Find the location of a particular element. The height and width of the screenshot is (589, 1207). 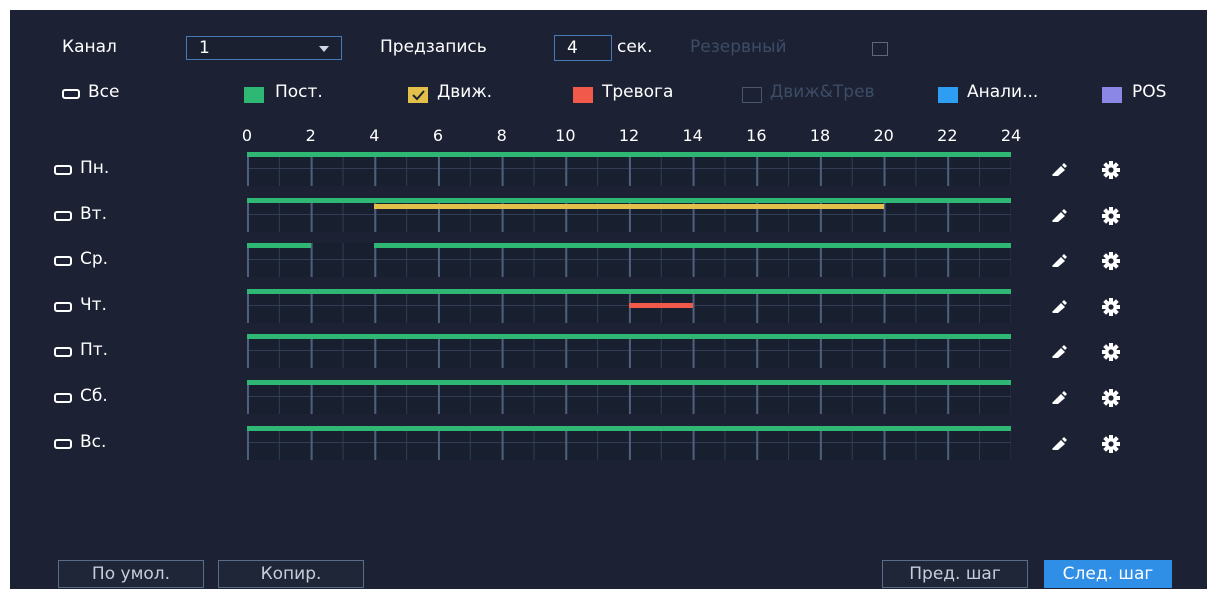

axis-tick-label: 0 is located at coordinates (247, 135).